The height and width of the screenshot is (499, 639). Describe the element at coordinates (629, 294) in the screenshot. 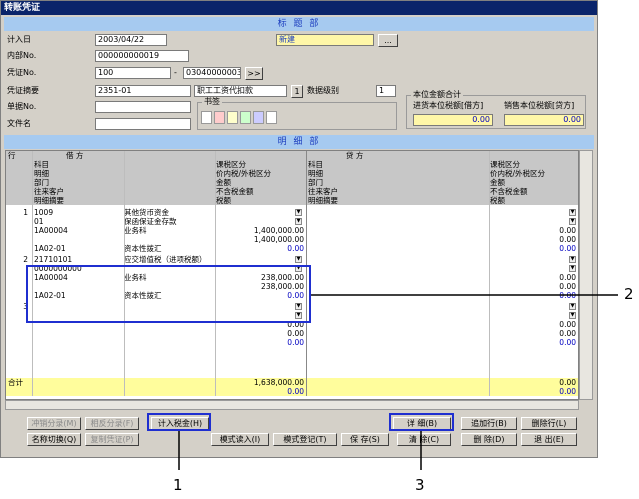

I see `callout-2: 2` at that location.